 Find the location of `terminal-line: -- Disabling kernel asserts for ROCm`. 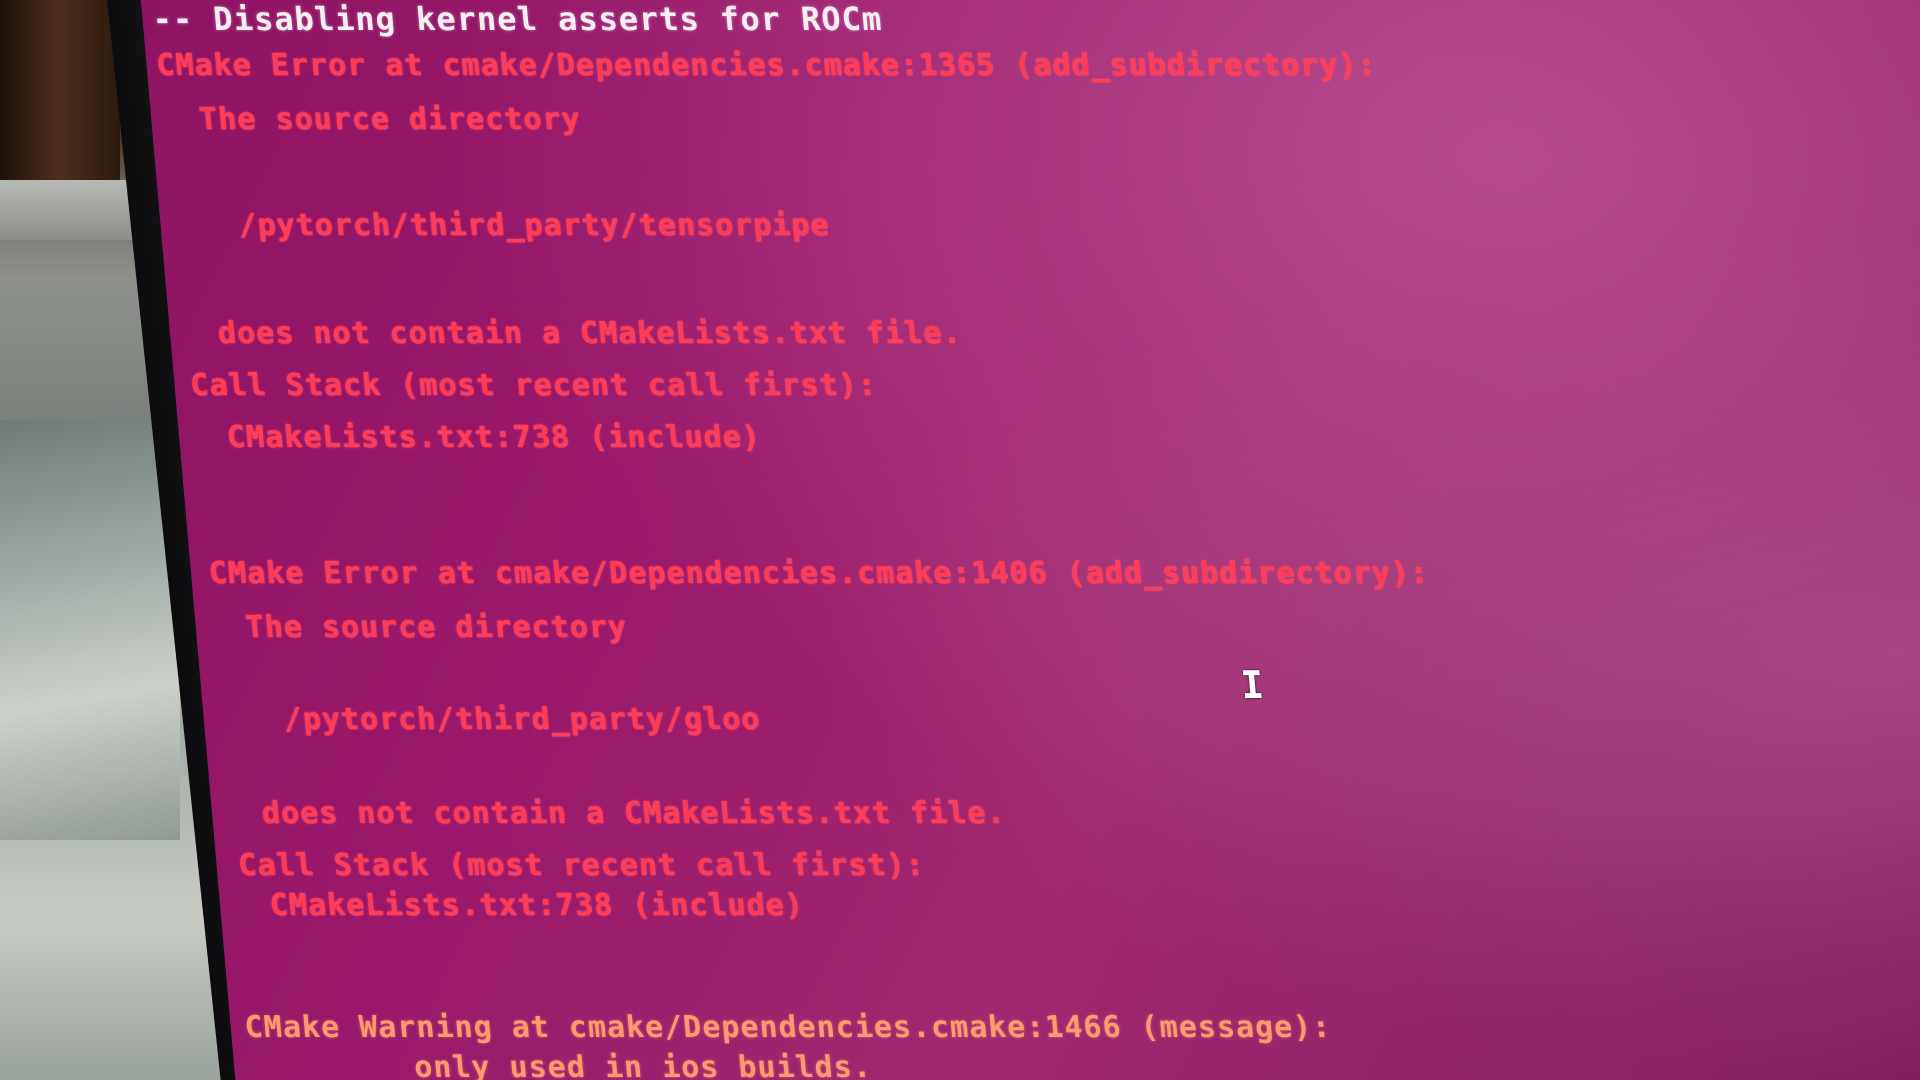

terminal-line: -- Disabling kernel asserts for ROCm is located at coordinates (517, 19).